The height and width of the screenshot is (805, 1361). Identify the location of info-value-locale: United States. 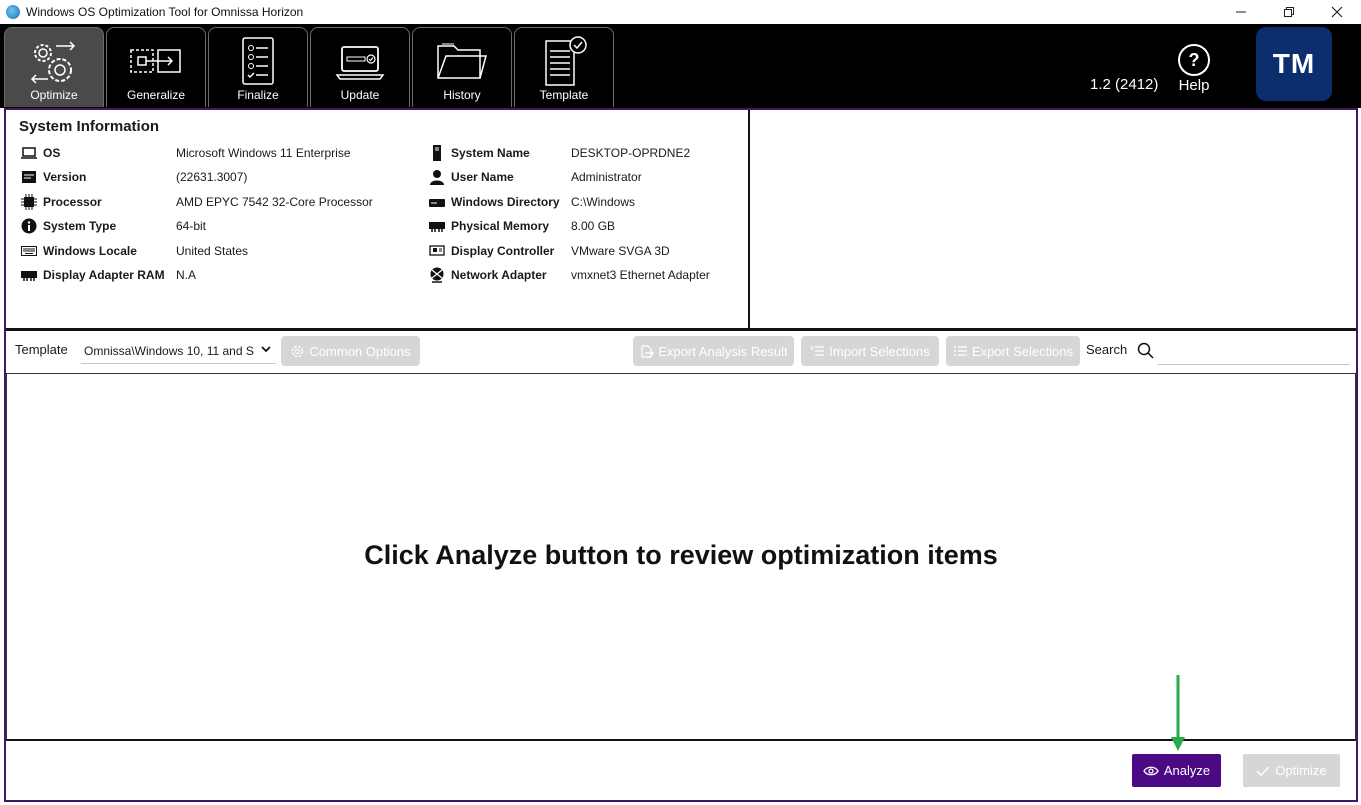
(212, 251).